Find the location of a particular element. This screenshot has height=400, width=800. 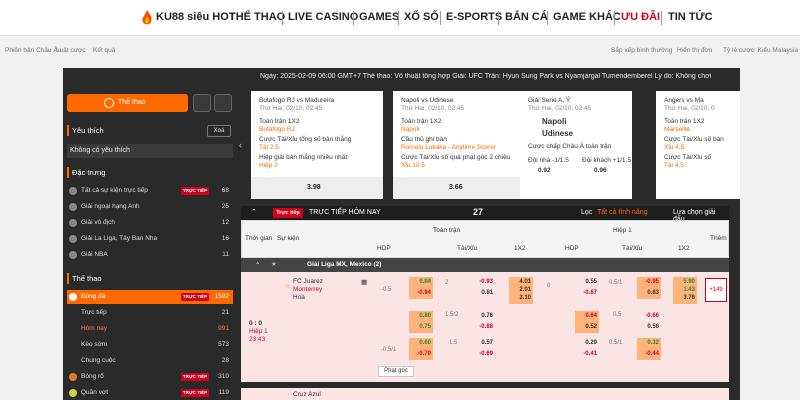

special-item-nba: Giải NBA 11 is located at coordinates (150, 255).